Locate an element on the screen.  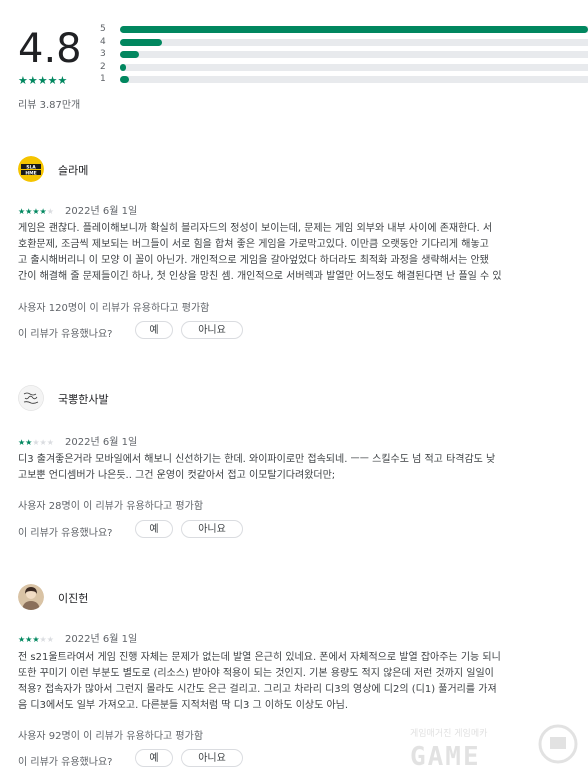
calligraphy-avatar-icon is located at coordinates (31, 398).